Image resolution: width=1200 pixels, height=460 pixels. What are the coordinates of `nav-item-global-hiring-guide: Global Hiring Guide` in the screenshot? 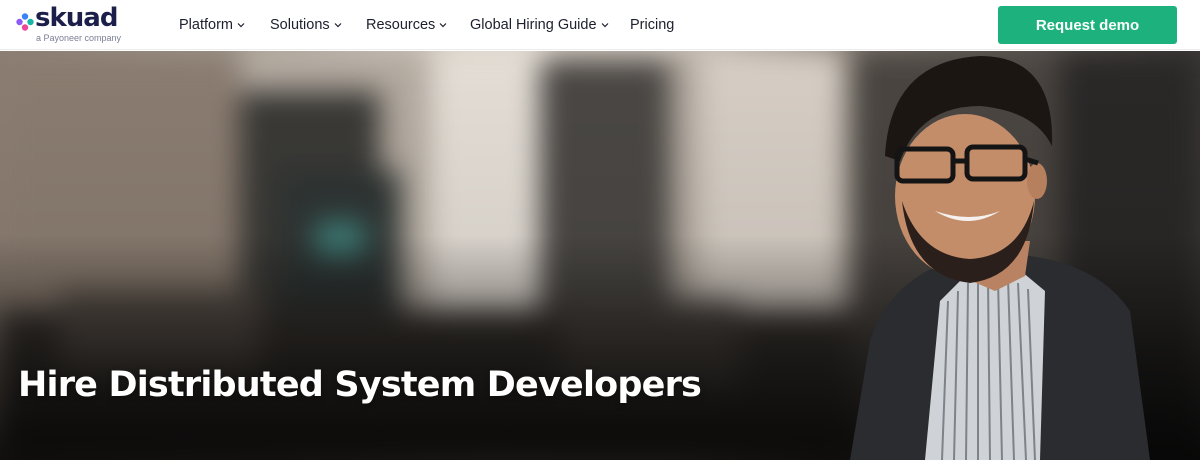 It's located at (539, 25).